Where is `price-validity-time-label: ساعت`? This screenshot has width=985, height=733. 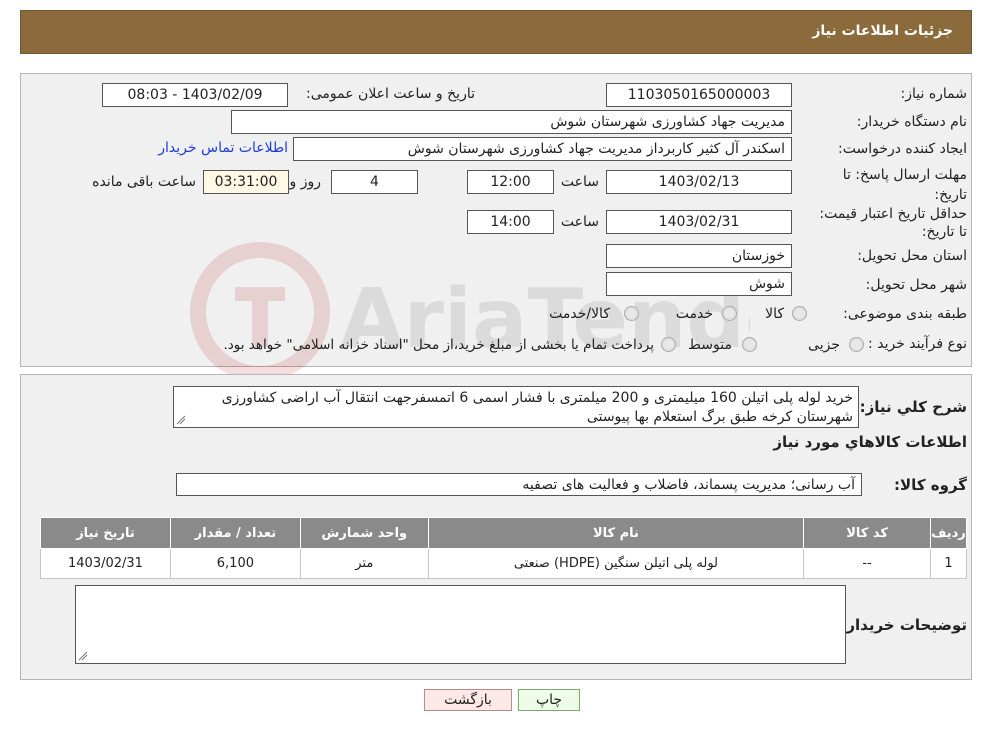 price-validity-time-label: ساعت is located at coordinates (579, 222).